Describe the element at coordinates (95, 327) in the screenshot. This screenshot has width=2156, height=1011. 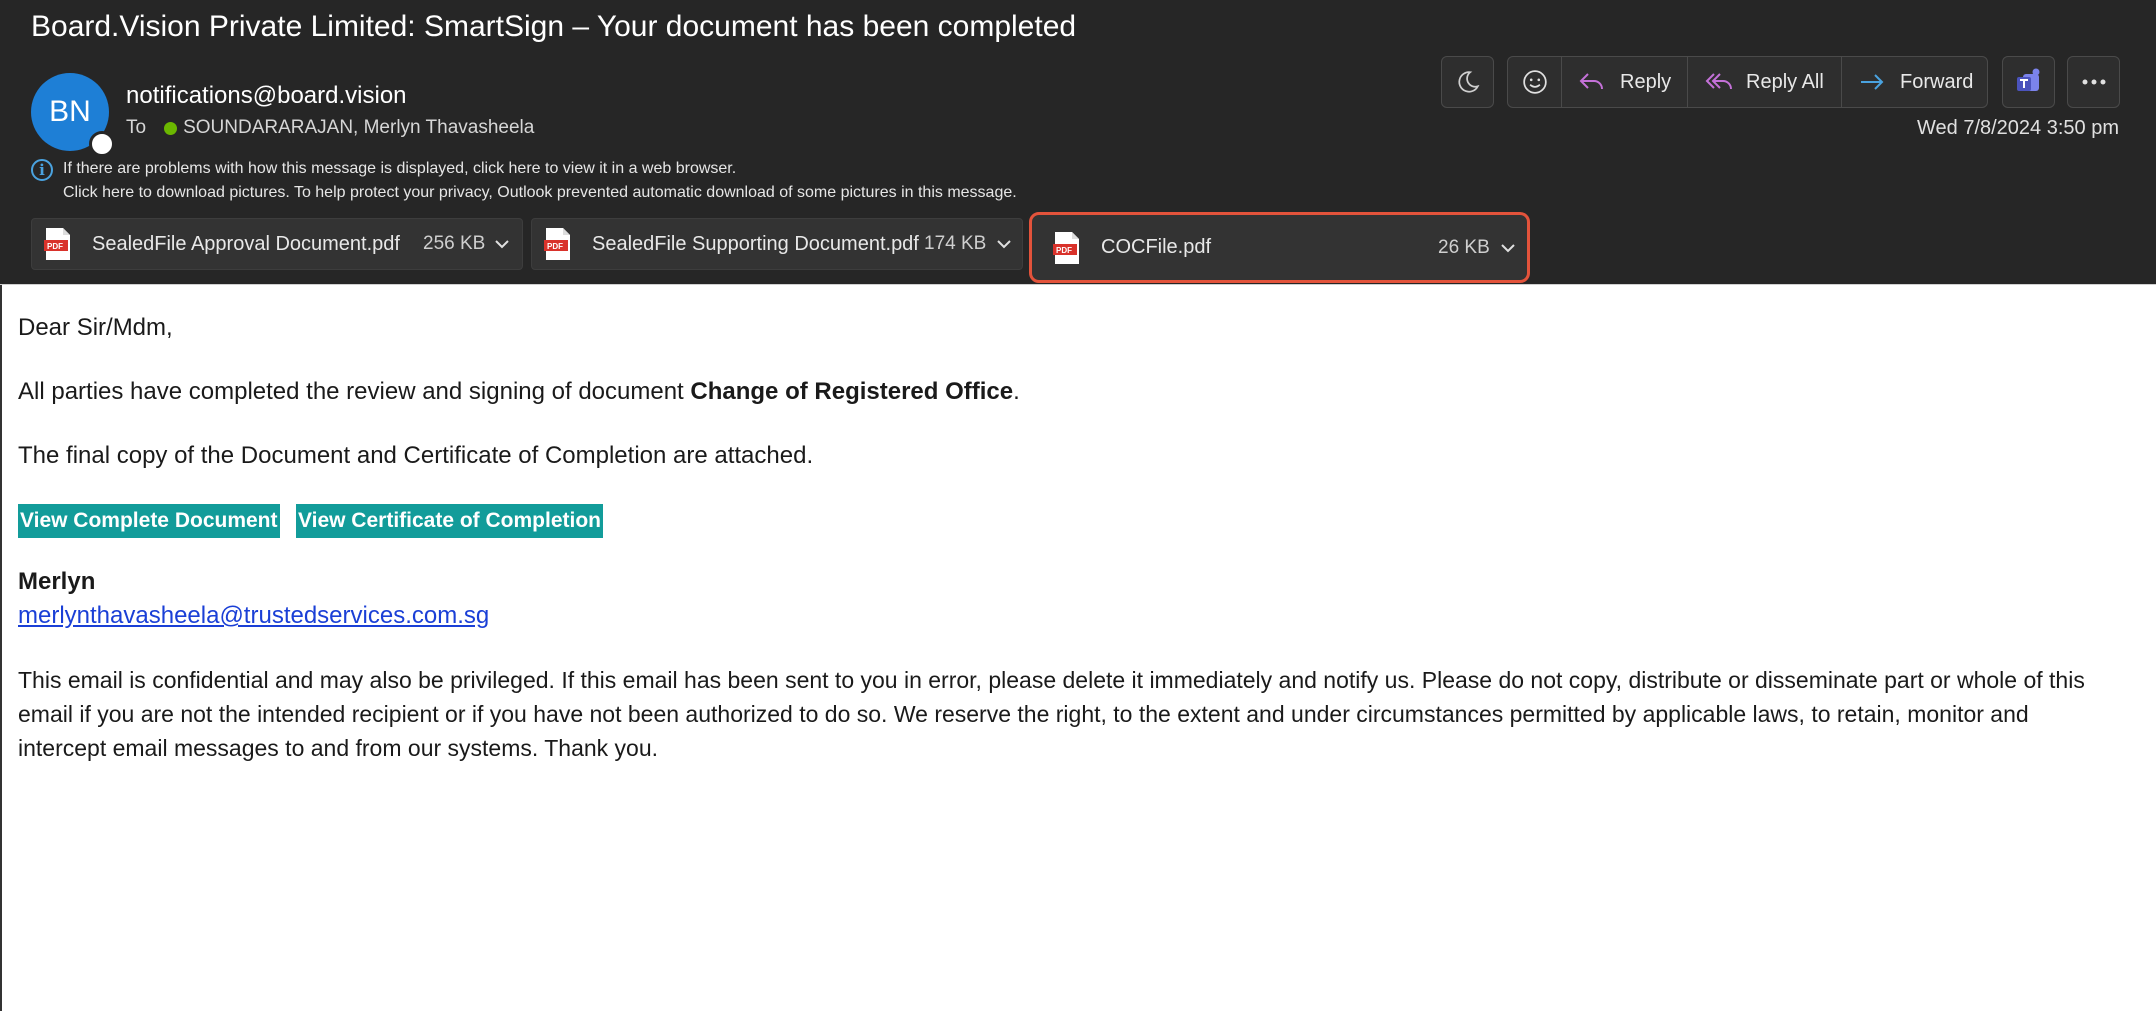
I see `greeting: Dear Sir/Mdm,` at that location.